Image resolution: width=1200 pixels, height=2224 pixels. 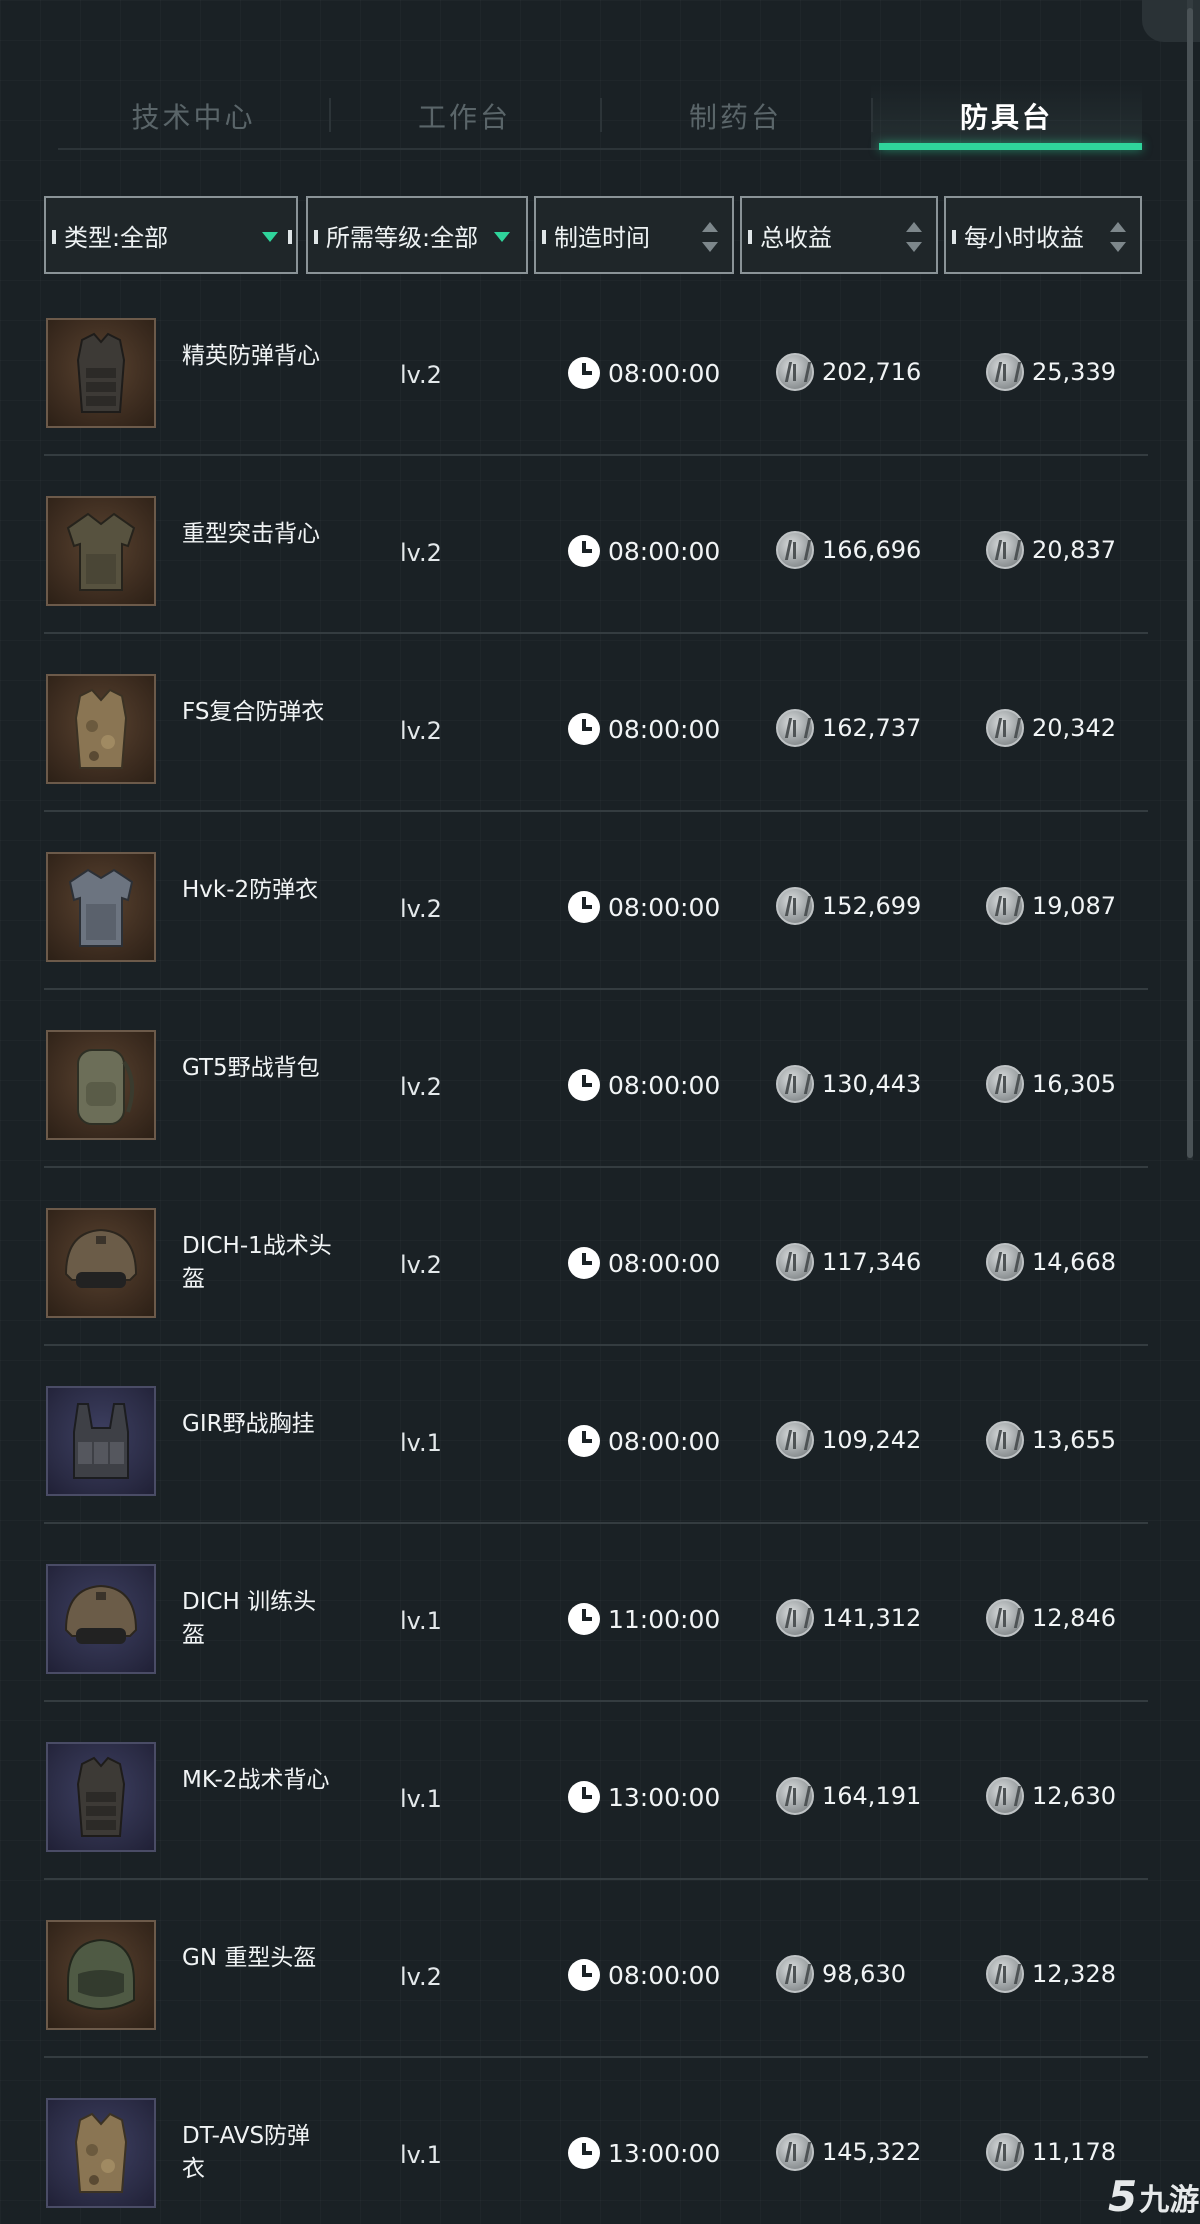 What do you see at coordinates (1051, 1974) in the screenshot?
I see `hourly-income: 12,328` at bounding box center [1051, 1974].